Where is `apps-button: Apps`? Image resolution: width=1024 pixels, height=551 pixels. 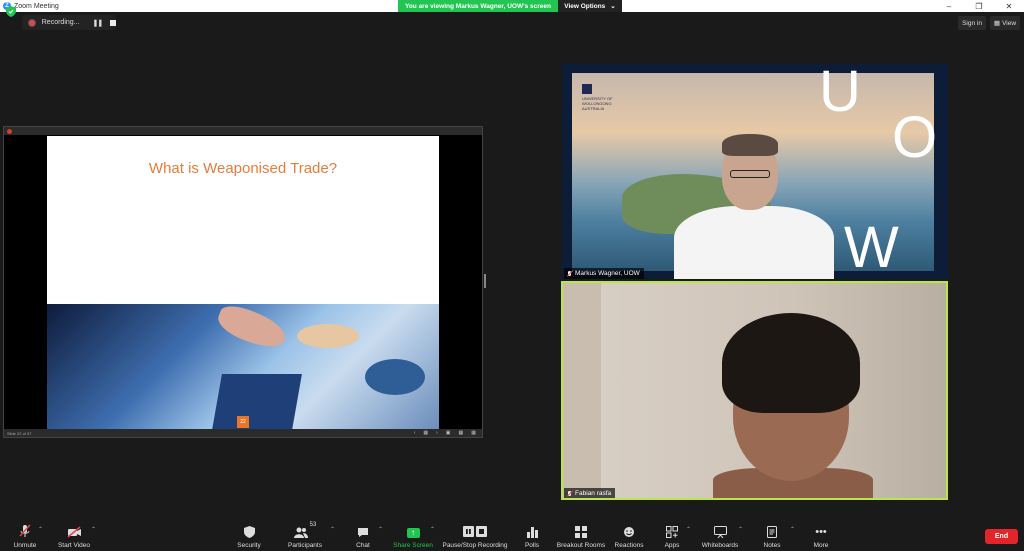 apps-button: Apps is located at coordinates (672, 534).